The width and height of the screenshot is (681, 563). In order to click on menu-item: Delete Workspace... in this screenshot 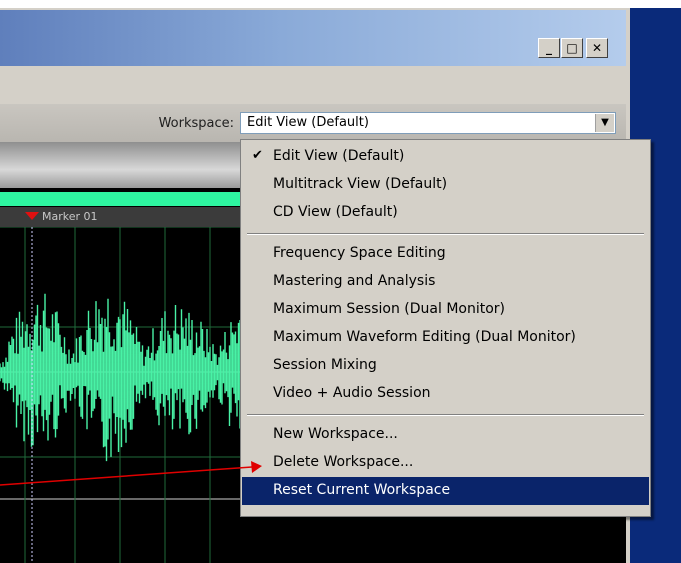, I will do `click(445, 463)`.